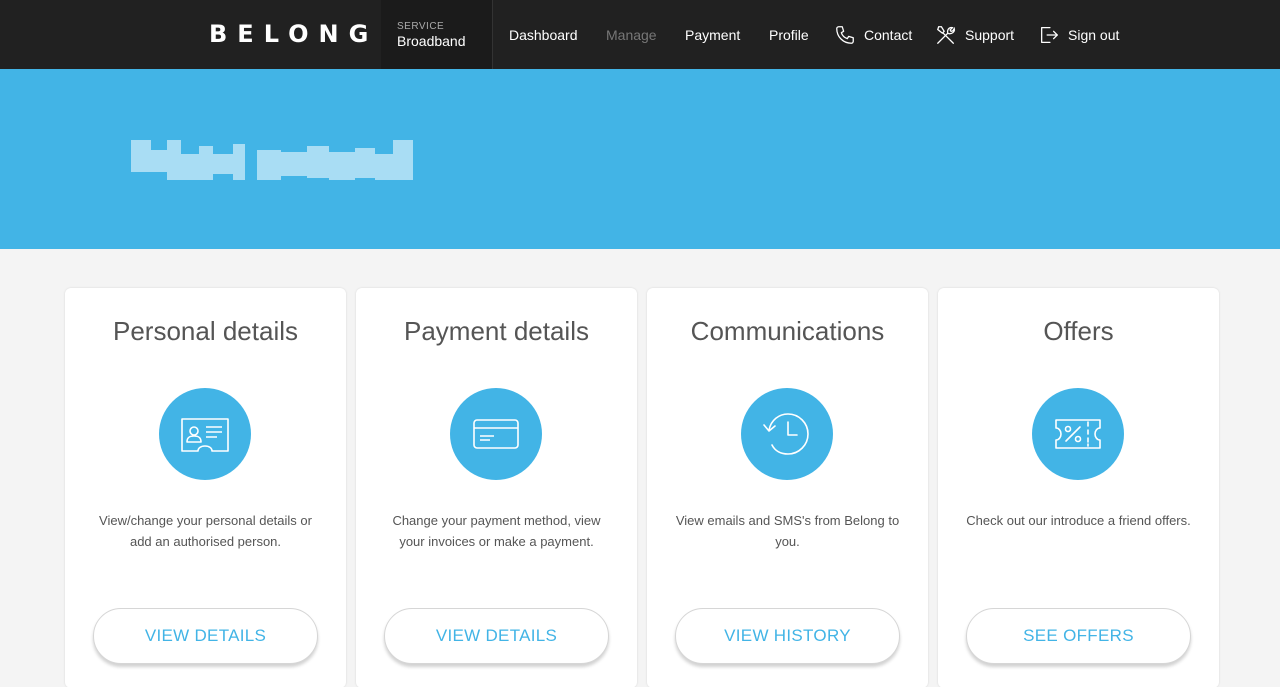  What do you see at coordinates (205, 331) in the screenshot?
I see `card-title: Personal details` at bounding box center [205, 331].